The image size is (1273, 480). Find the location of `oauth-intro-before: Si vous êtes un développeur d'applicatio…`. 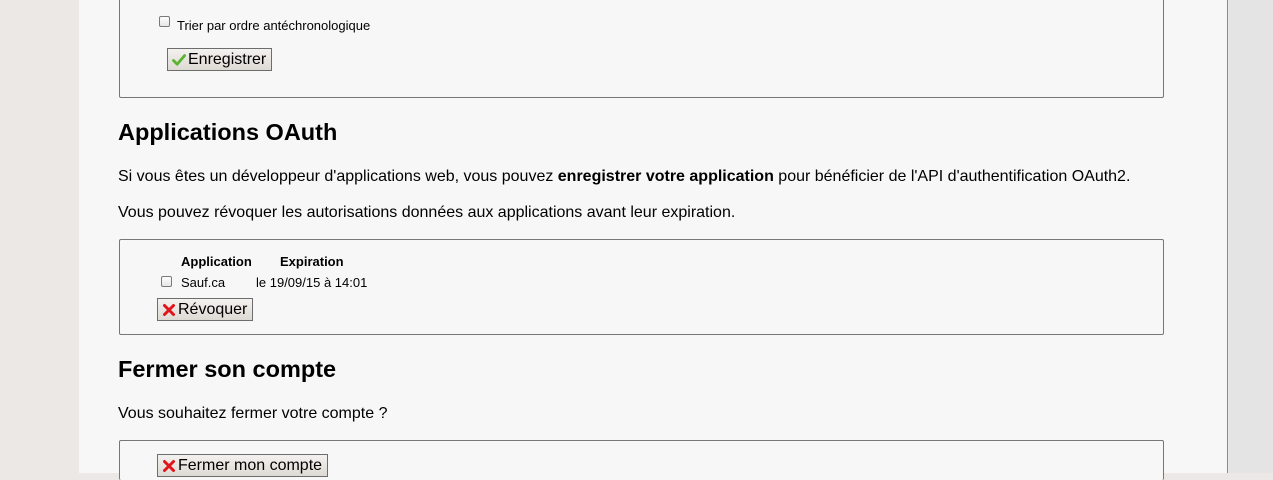

oauth-intro-before: Si vous êtes un développeur d'applicatio… is located at coordinates (338, 176).